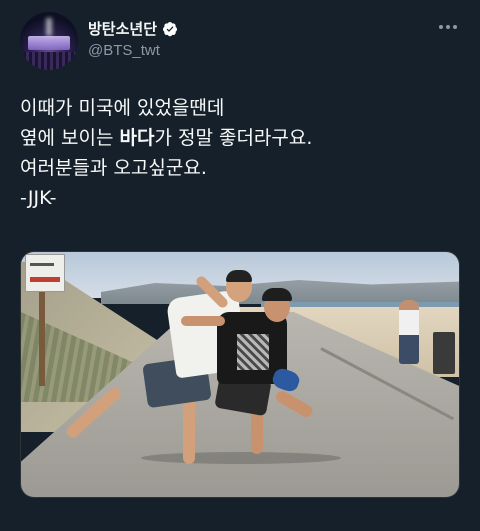  What do you see at coordinates (240, 42) in the screenshot?
I see `tweet-header: 방탄소년단 @BTS_twt` at bounding box center [240, 42].